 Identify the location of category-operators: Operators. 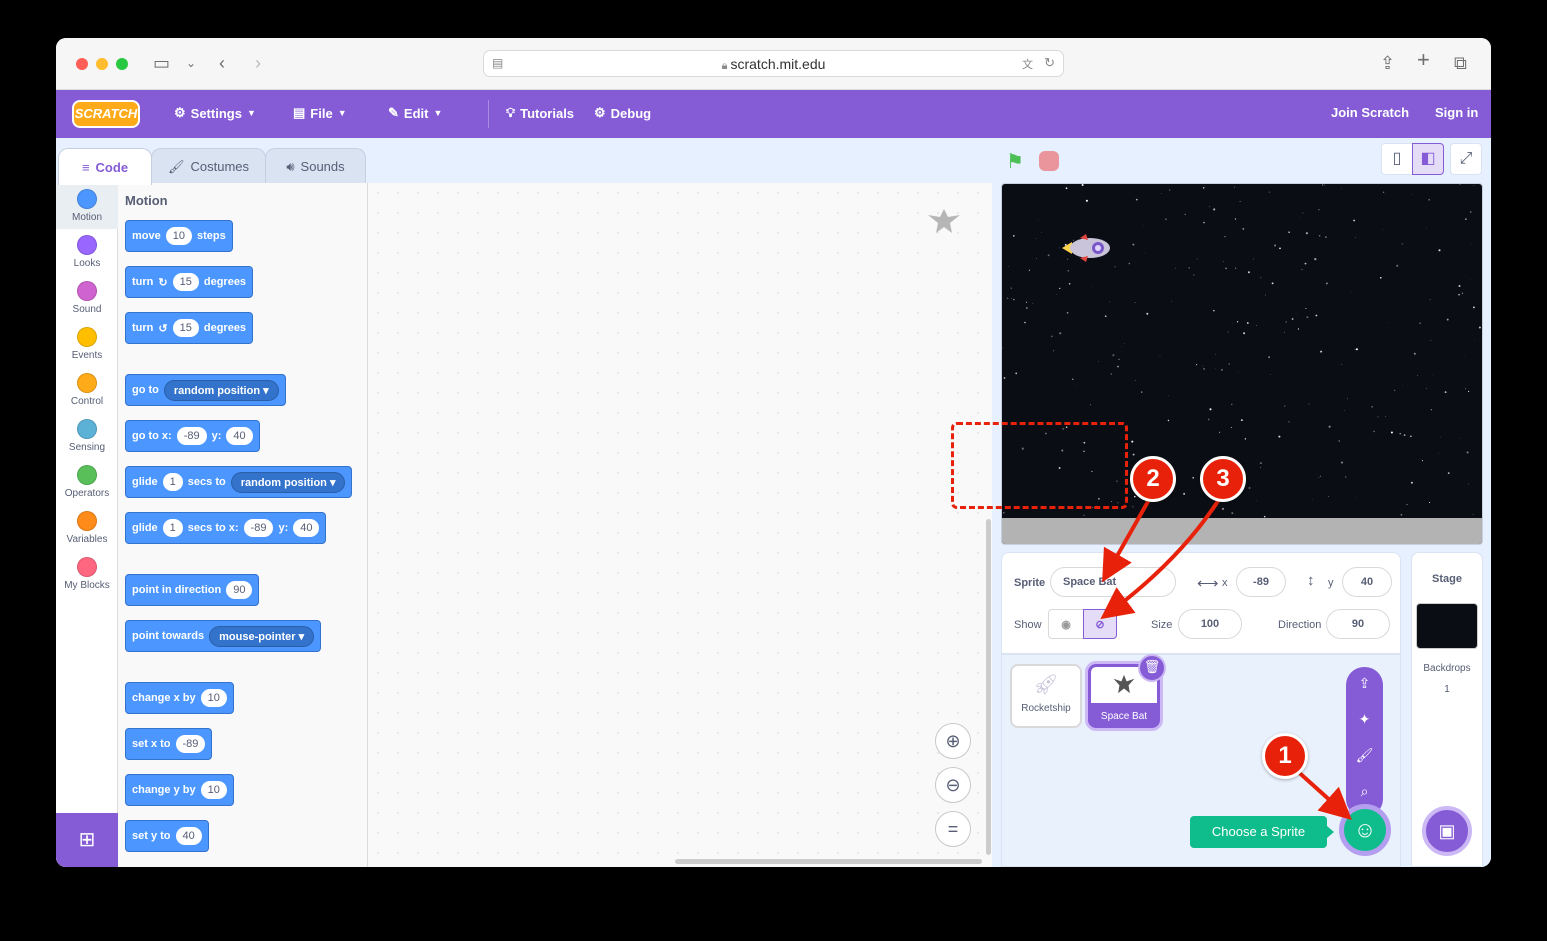
(87, 482).